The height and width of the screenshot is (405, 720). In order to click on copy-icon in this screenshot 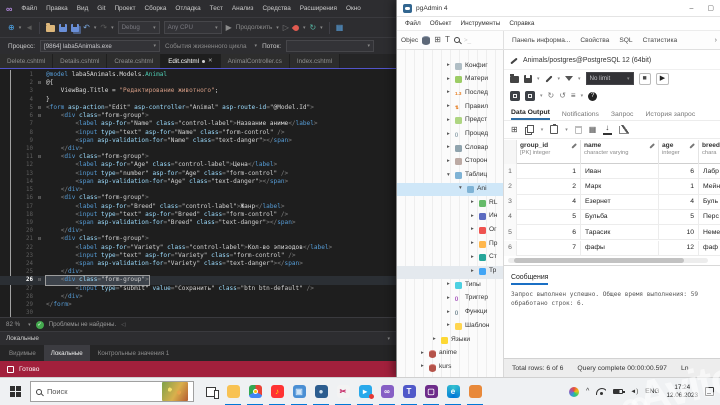, I will do `click(529, 130)`.